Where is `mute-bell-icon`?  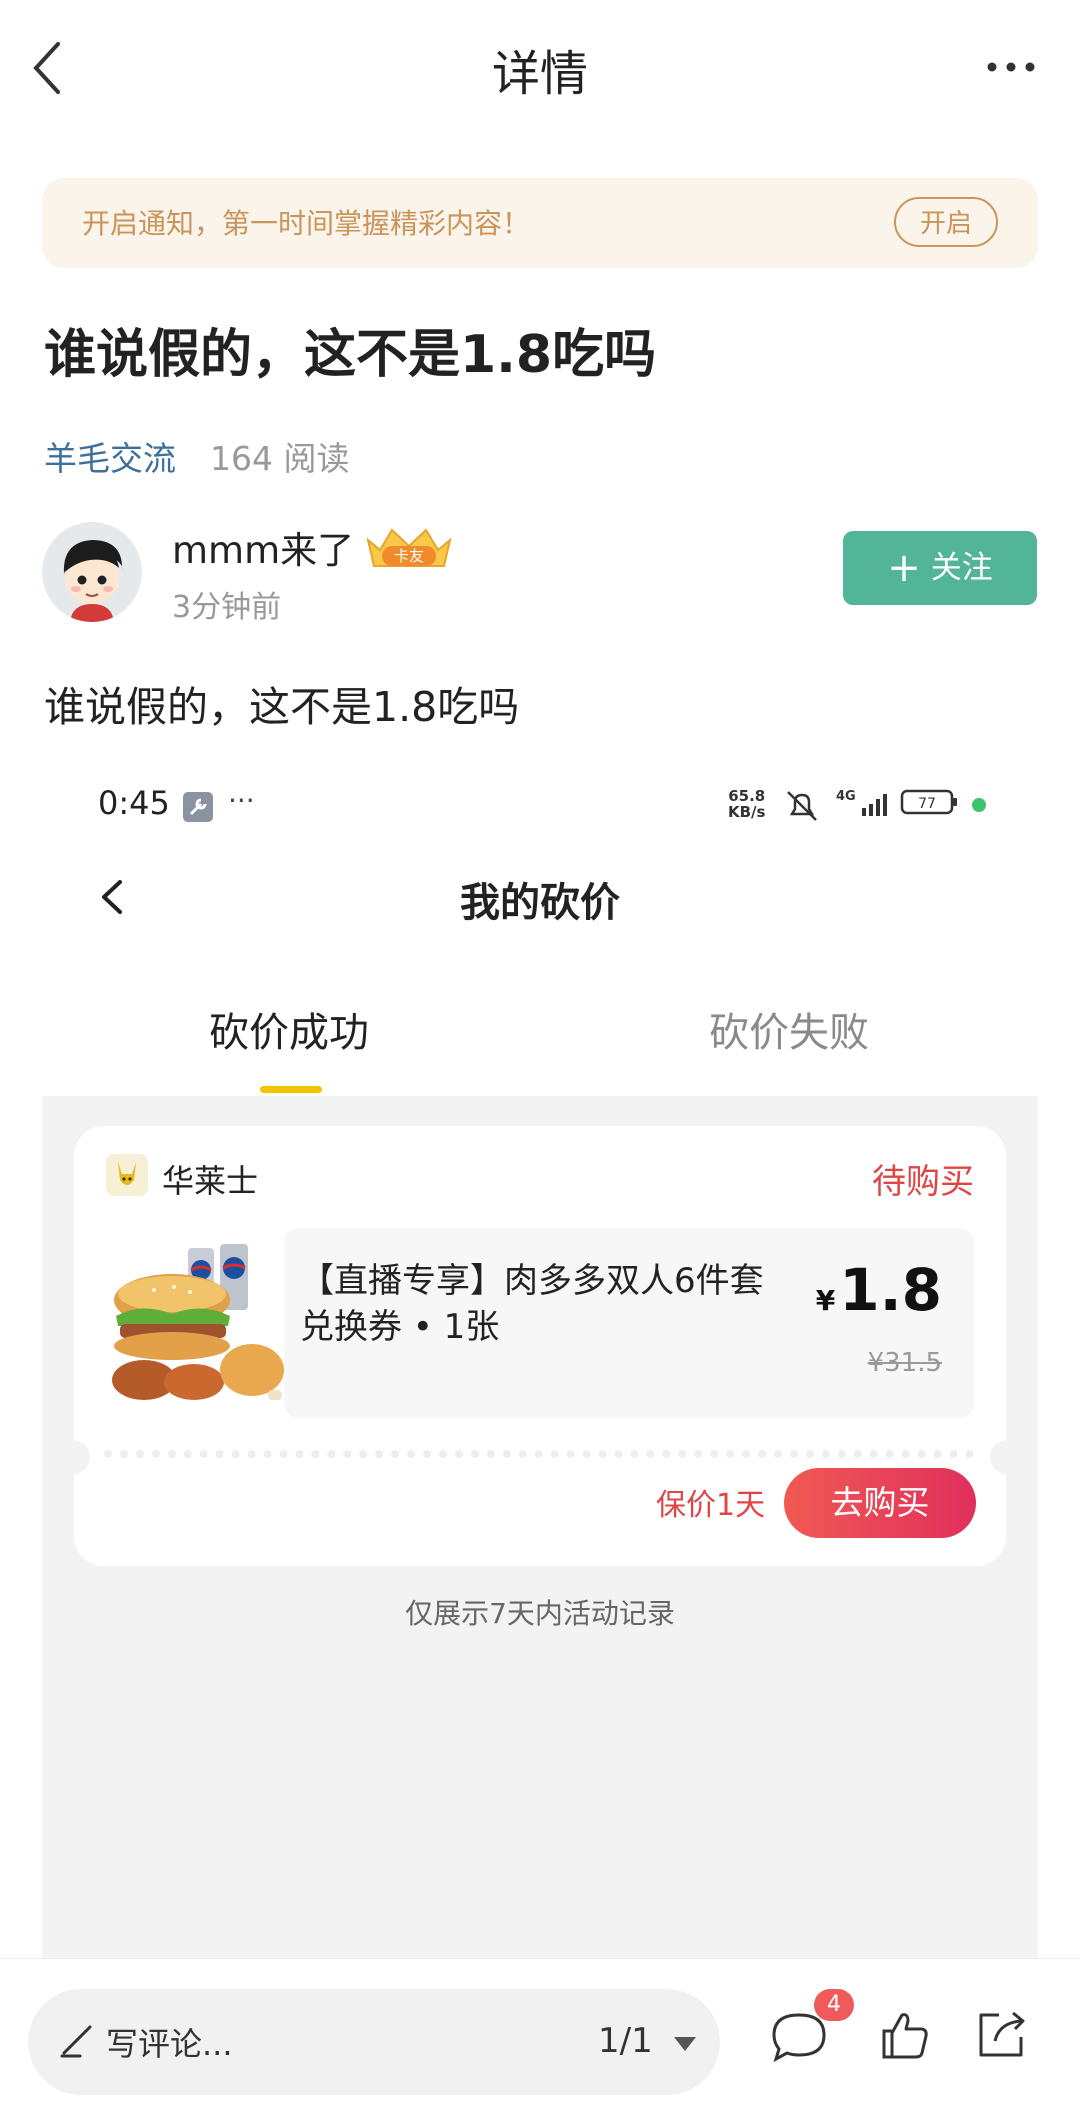
mute-bell-icon is located at coordinates (802, 806).